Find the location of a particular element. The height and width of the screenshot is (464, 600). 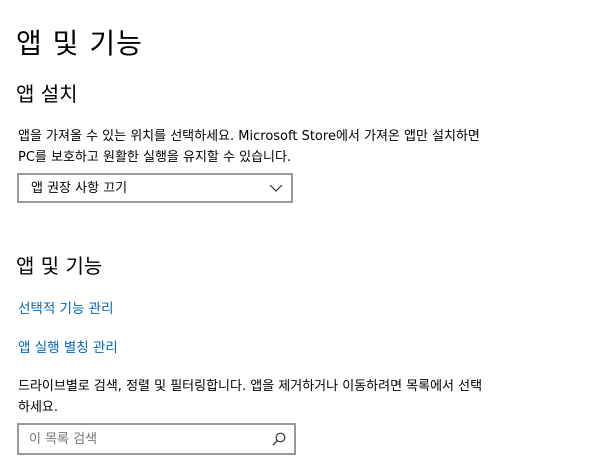

apps-section-title: 앱 및 기능 is located at coordinates (59, 266).